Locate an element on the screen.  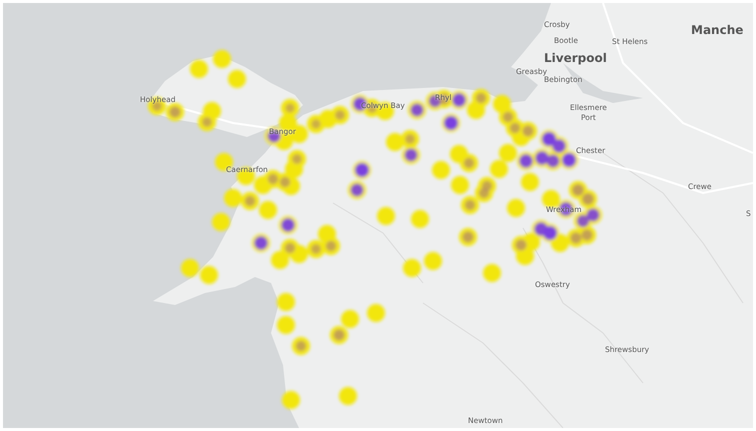
place-label: Liverpool is located at coordinates (575, 58).